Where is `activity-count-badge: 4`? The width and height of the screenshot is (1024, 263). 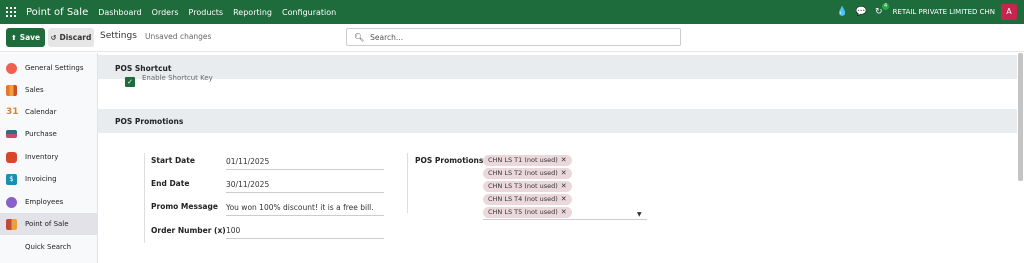
activity-count-badge: 4 is located at coordinates (886, 6).